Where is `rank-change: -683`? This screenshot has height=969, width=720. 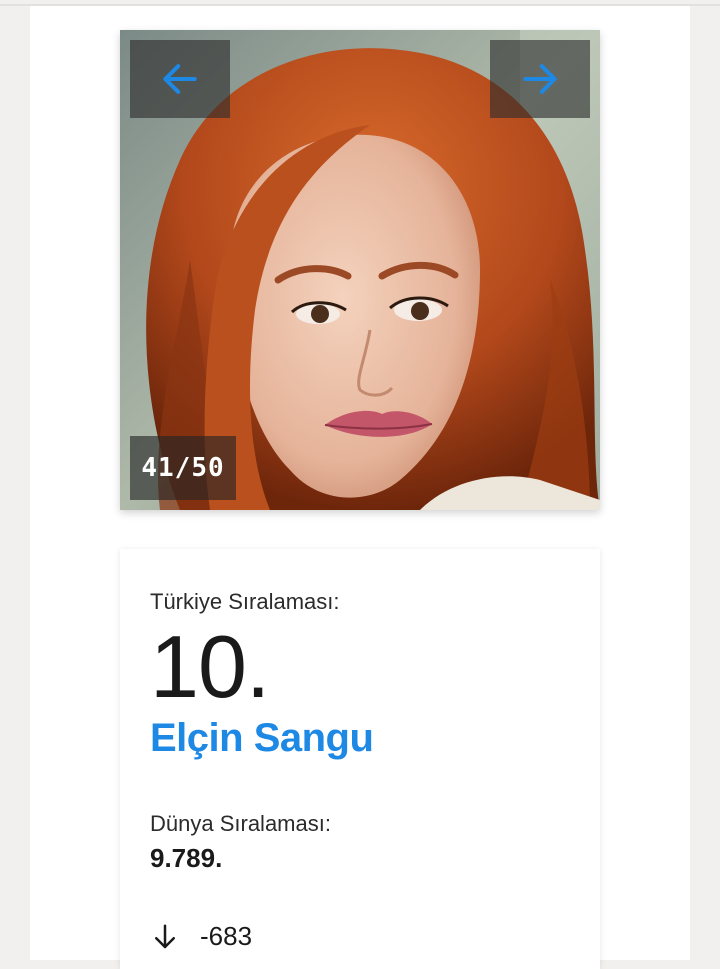
rank-change: -683 is located at coordinates (201, 936).